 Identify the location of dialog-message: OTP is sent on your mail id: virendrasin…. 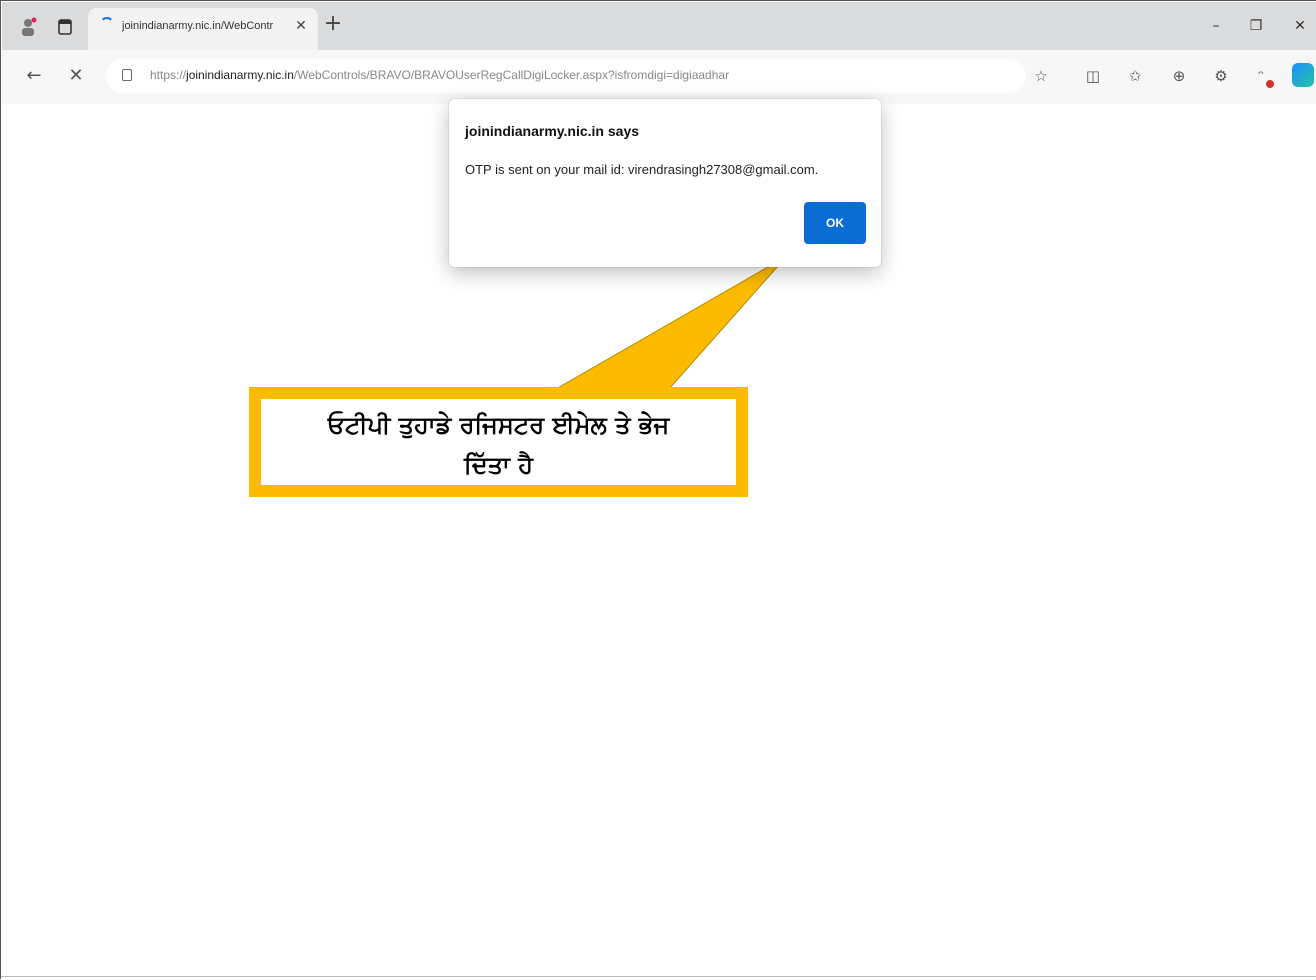
(642, 169).